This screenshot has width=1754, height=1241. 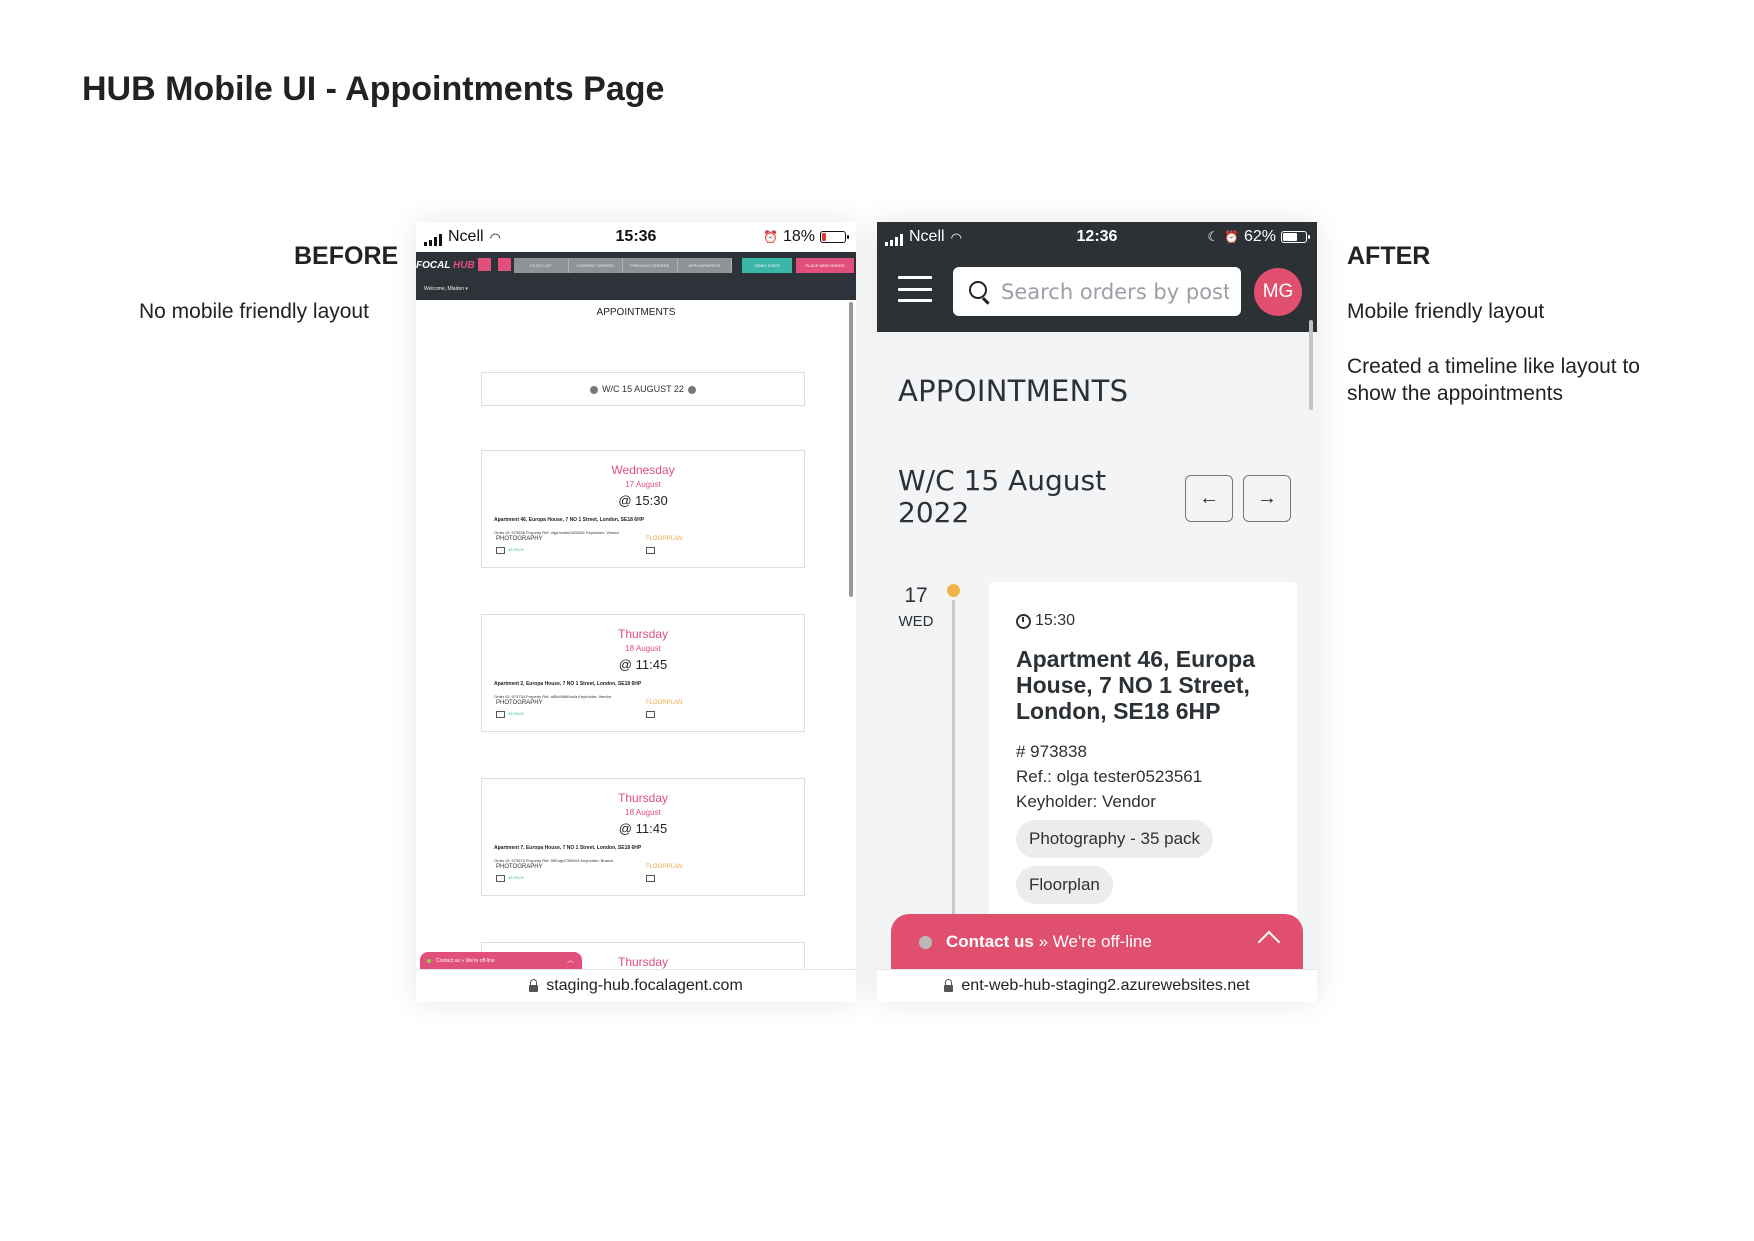 What do you see at coordinates (636, 237) in the screenshot?
I see `status-bar: Ncell ◠ 15:36 ⏰ 18%` at bounding box center [636, 237].